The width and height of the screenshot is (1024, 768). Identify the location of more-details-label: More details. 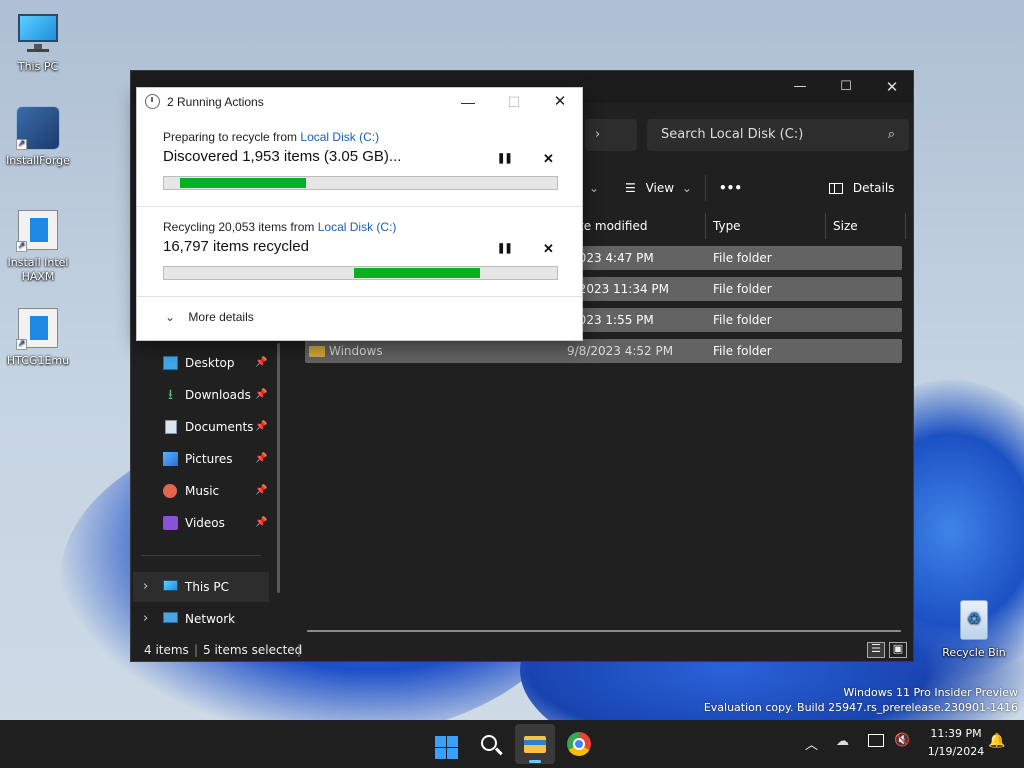
(221, 317).